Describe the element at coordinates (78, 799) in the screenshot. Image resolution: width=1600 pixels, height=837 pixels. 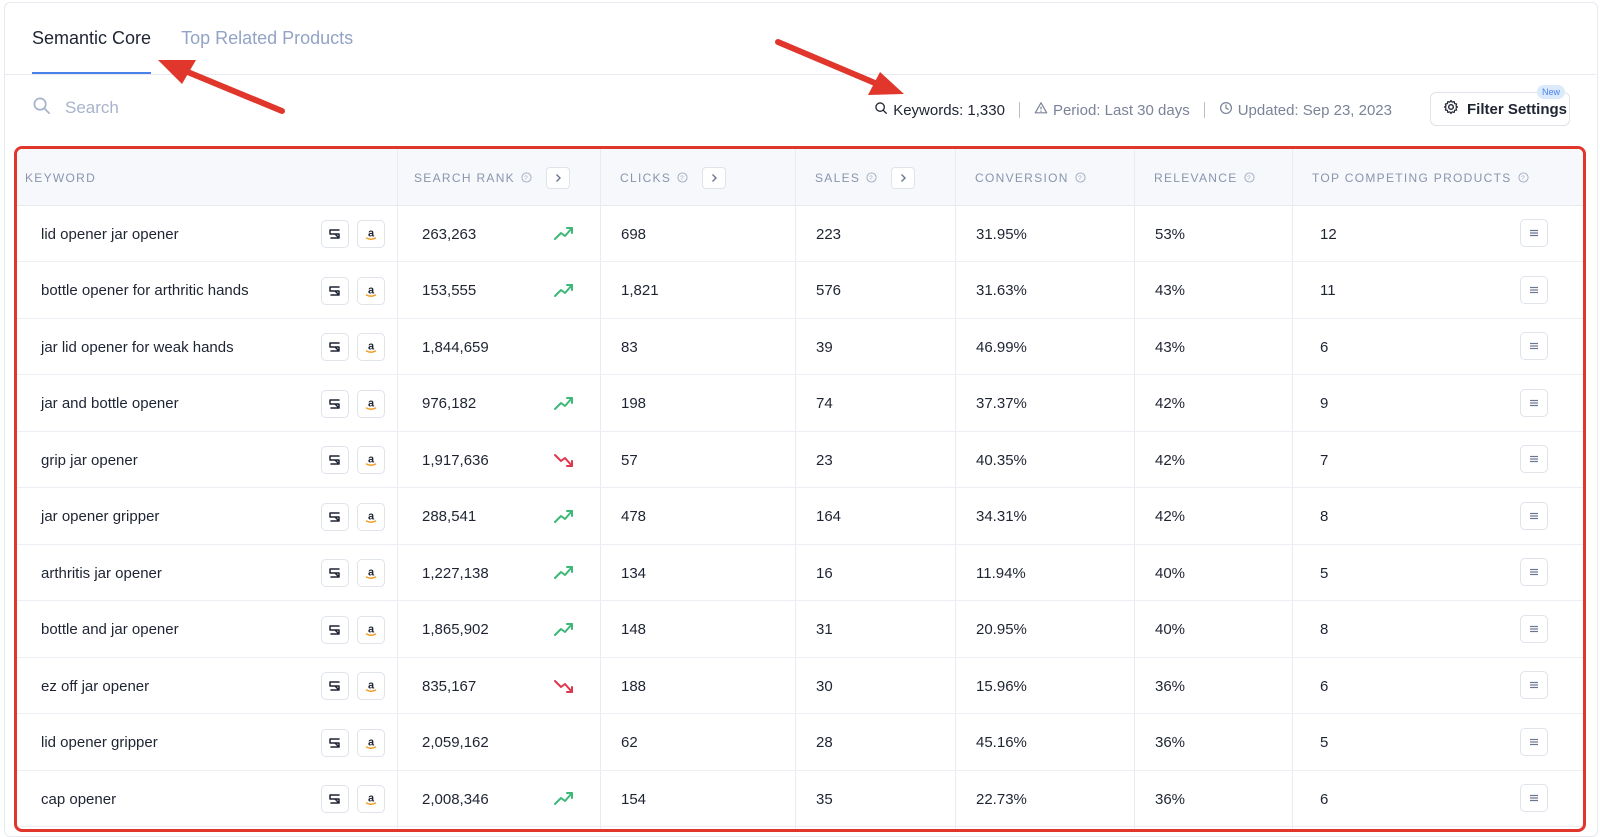
I see `keyword-cell: cap opener` at that location.